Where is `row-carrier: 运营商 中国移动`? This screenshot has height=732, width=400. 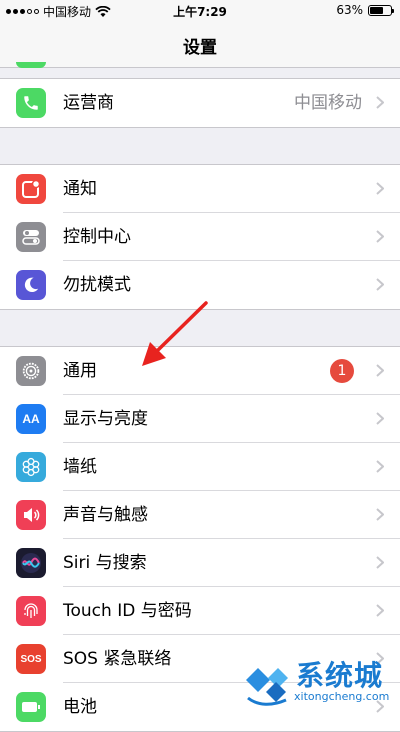 row-carrier: 运营商 中国移动 is located at coordinates (200, 103).